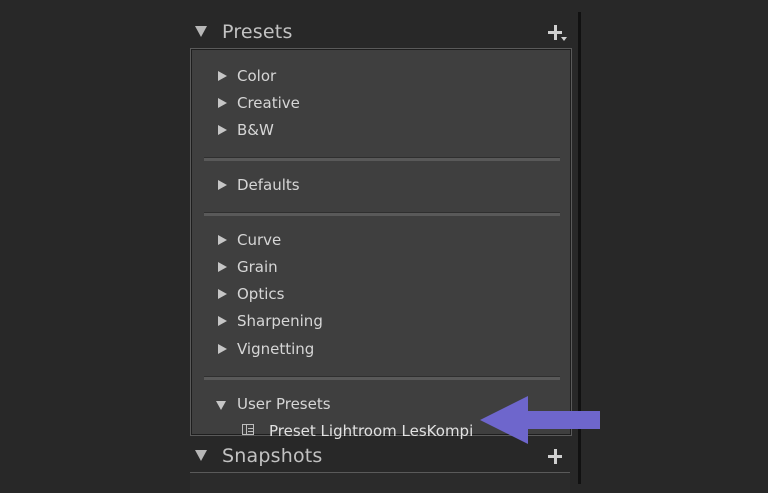  I want to click on folder-label: Grain, so click(257, 267).